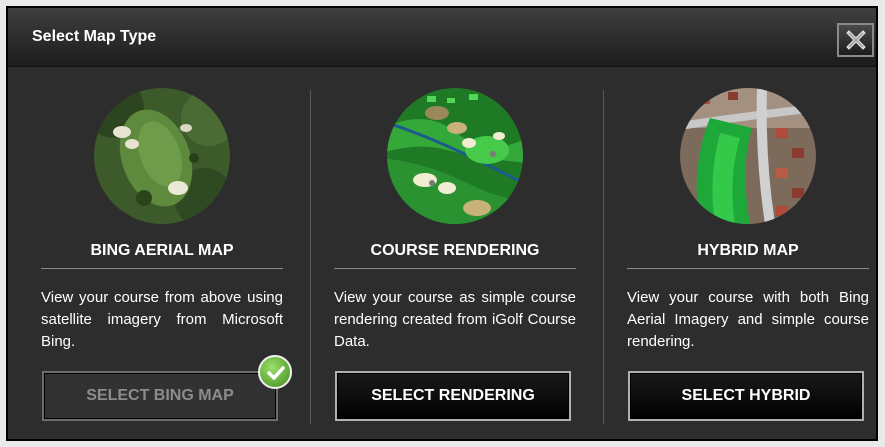 The height and width of the screenshot is (447, 885). What do you see at coordinates (162, 156) in the screenshot?
I see `aerial-map-thumbnail` at bounding box center [162, 156].